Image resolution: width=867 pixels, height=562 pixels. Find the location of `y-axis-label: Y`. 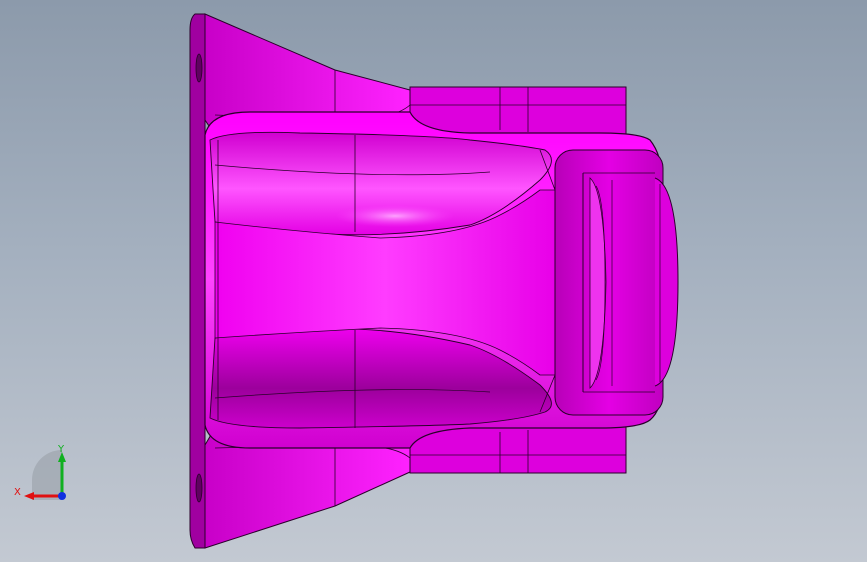

y-axis-label: Y is located at coordinates (61, 449).